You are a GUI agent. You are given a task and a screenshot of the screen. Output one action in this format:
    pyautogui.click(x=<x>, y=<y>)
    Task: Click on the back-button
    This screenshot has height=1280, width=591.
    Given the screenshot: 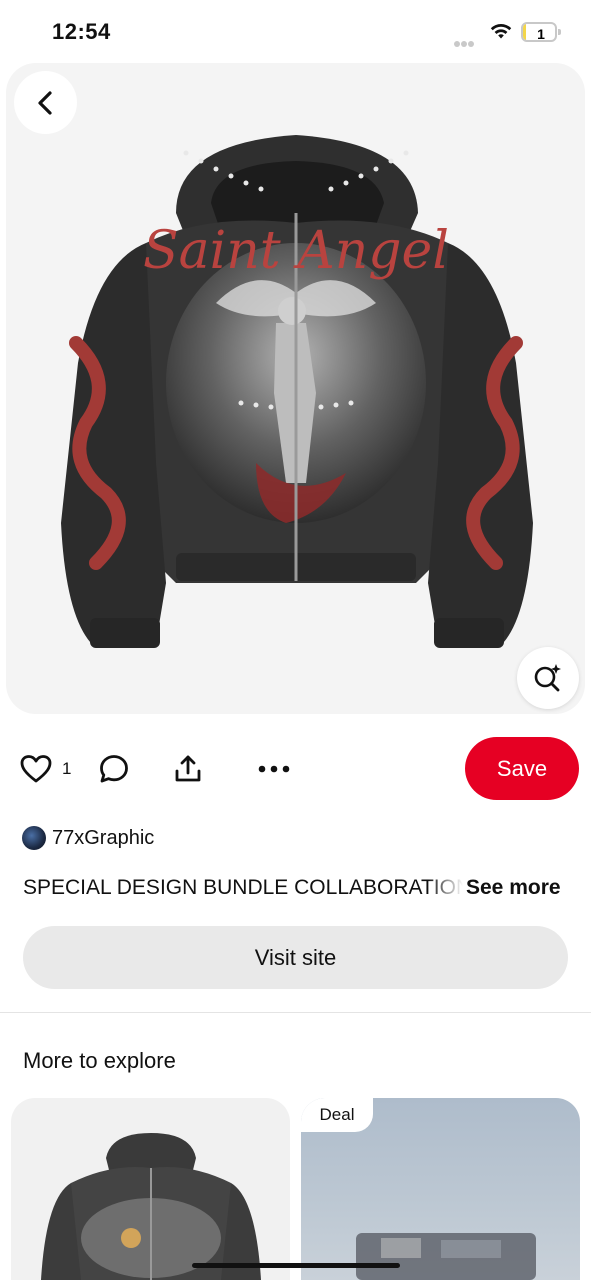 What is the action you would take?
    pyautogui.click(x=45, y=102)
    